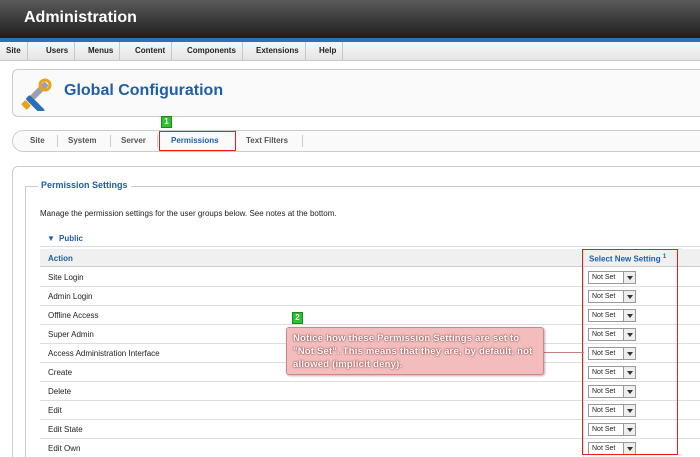 Image resolution: width=700 pixels, height=457 pixels. Describe the element at coordinates (58, 51) in the screenshot. I see `menu-users: Users` at that location.